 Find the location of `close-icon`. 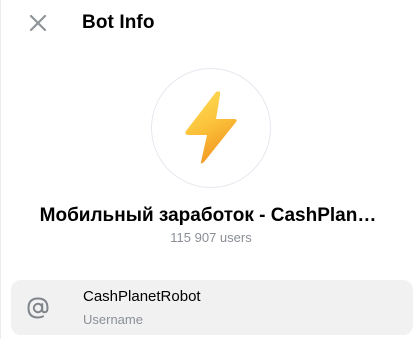

close-icon is located at coordinates (38, 23).